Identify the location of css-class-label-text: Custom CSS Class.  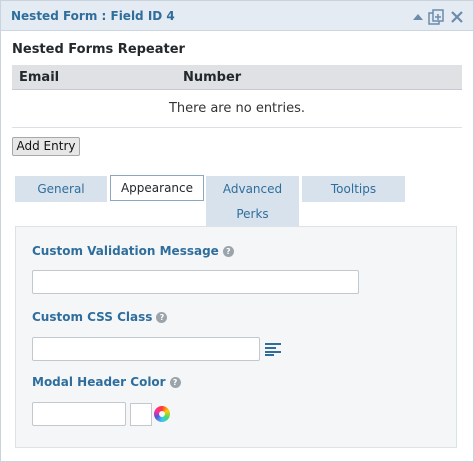
(92, 317).